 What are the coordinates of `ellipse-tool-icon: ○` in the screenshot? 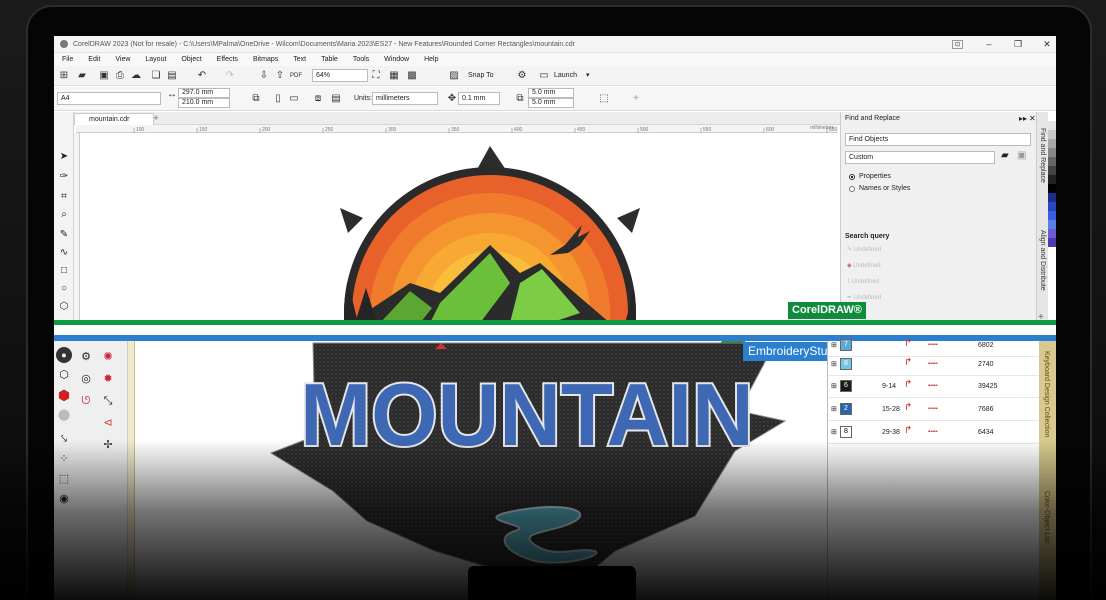 It's located at (64, 289).